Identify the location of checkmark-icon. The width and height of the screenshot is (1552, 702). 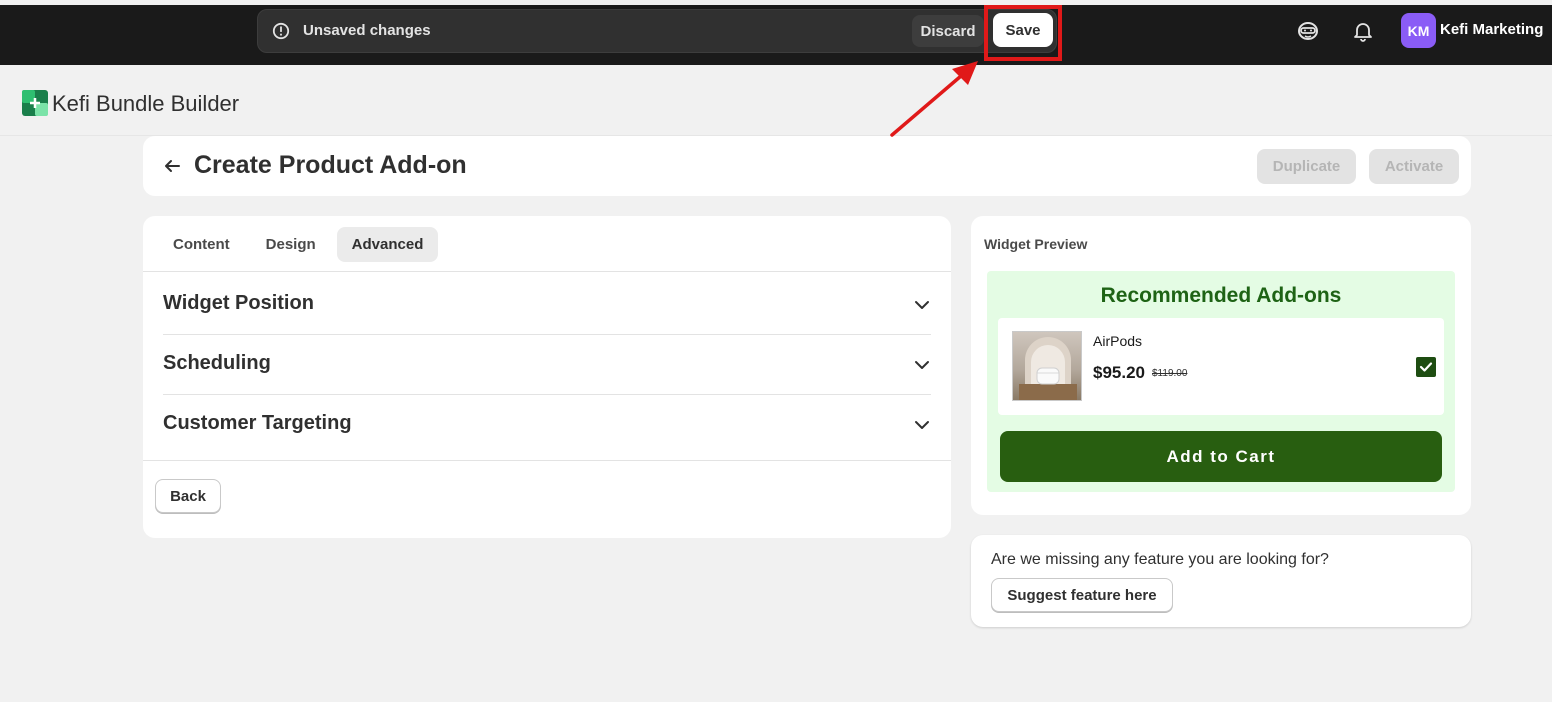
(1426, 367).